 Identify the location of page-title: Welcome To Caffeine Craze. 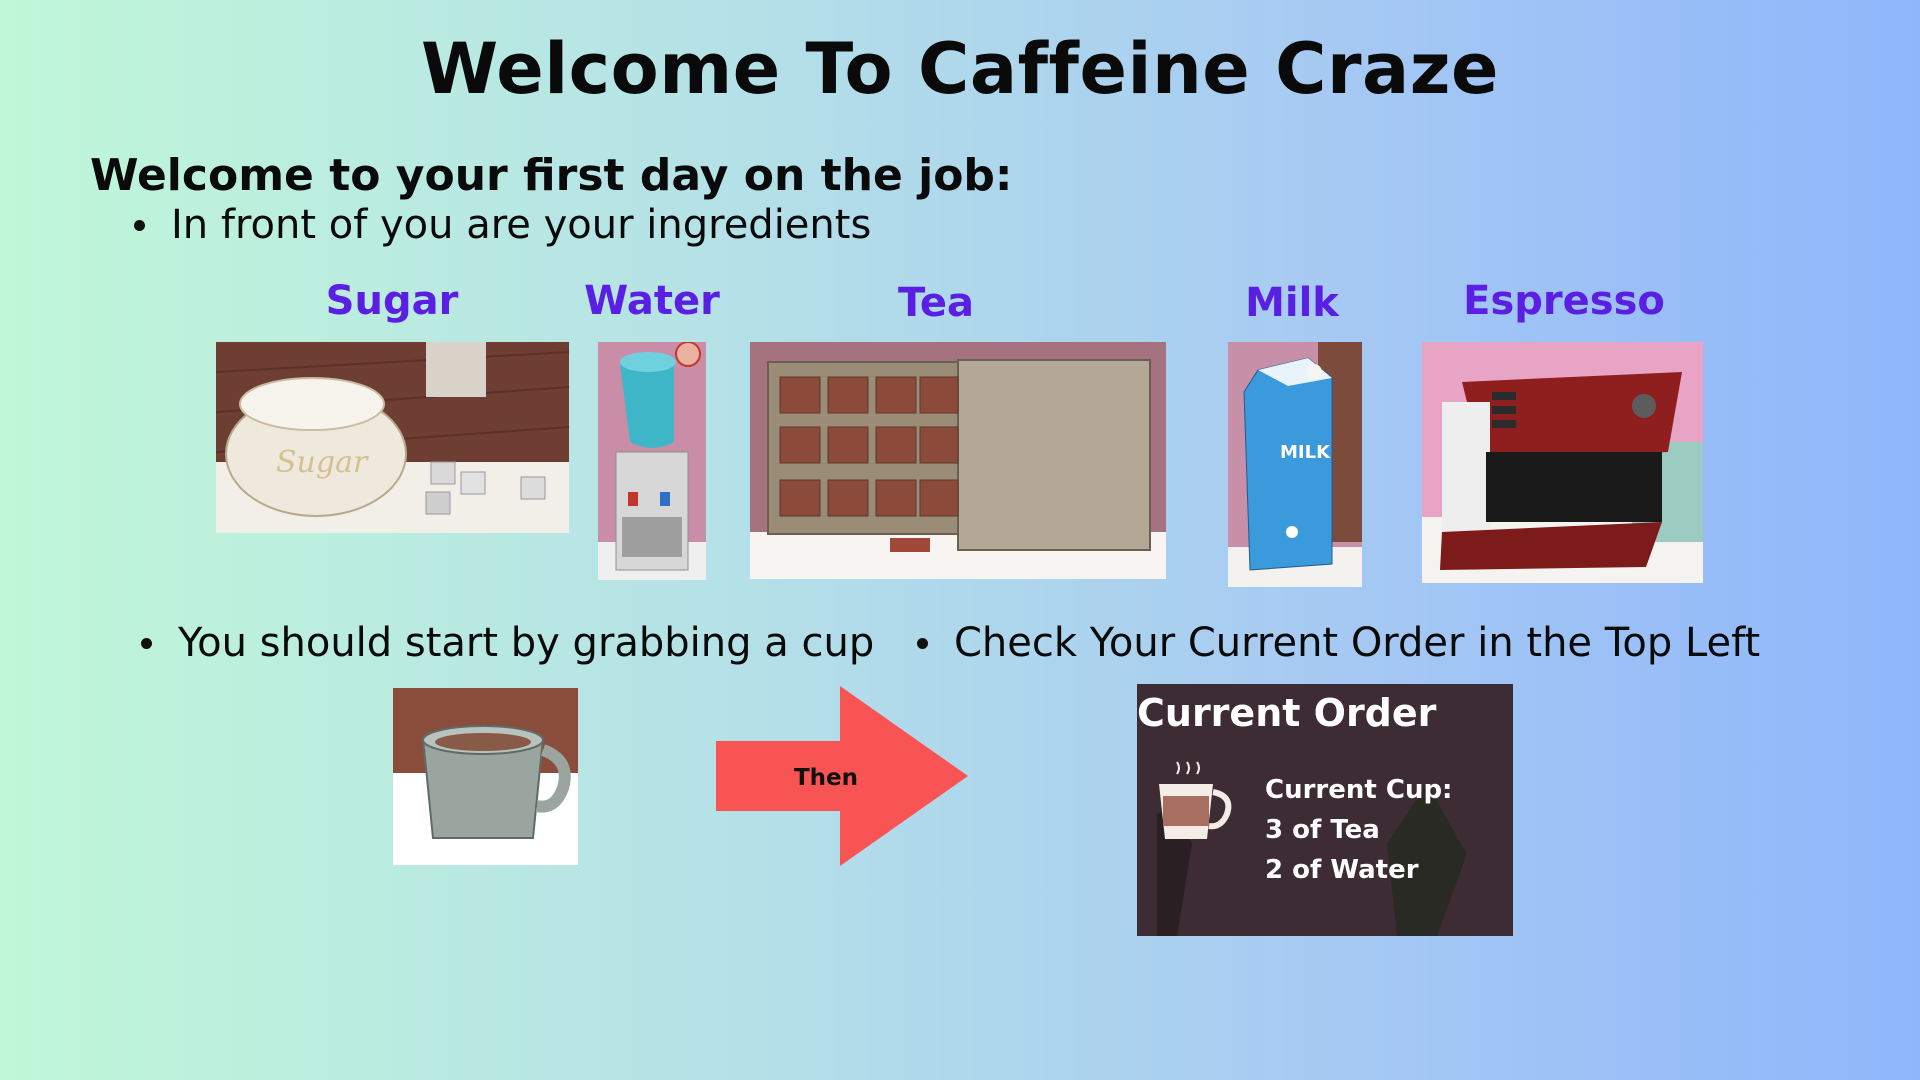
(960, 69).